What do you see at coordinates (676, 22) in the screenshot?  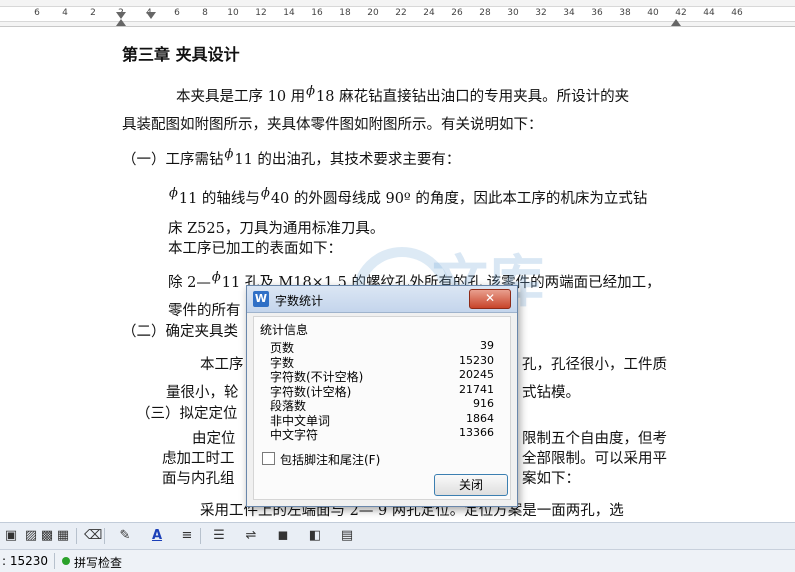 I see `right-indent-marker` at bounding box center [676, 22].